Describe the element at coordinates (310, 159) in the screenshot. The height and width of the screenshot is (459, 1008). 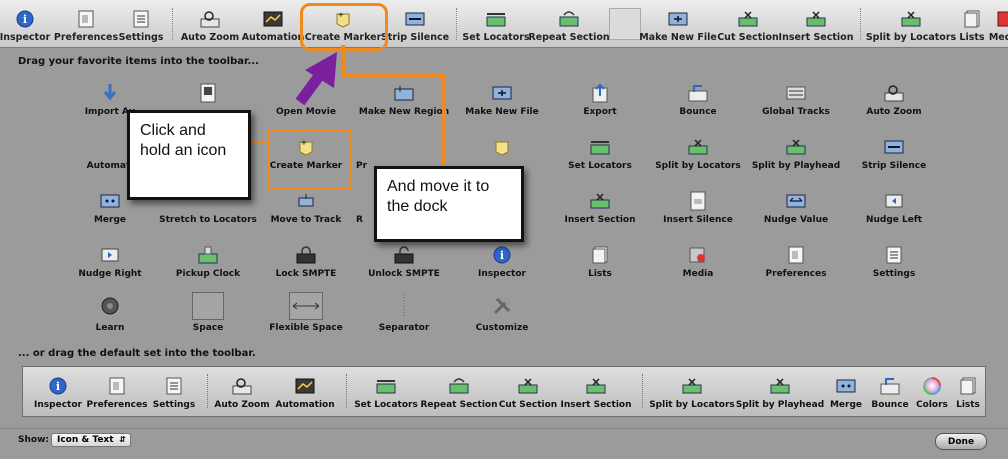
I see `palette-highlight-rect` at that location.